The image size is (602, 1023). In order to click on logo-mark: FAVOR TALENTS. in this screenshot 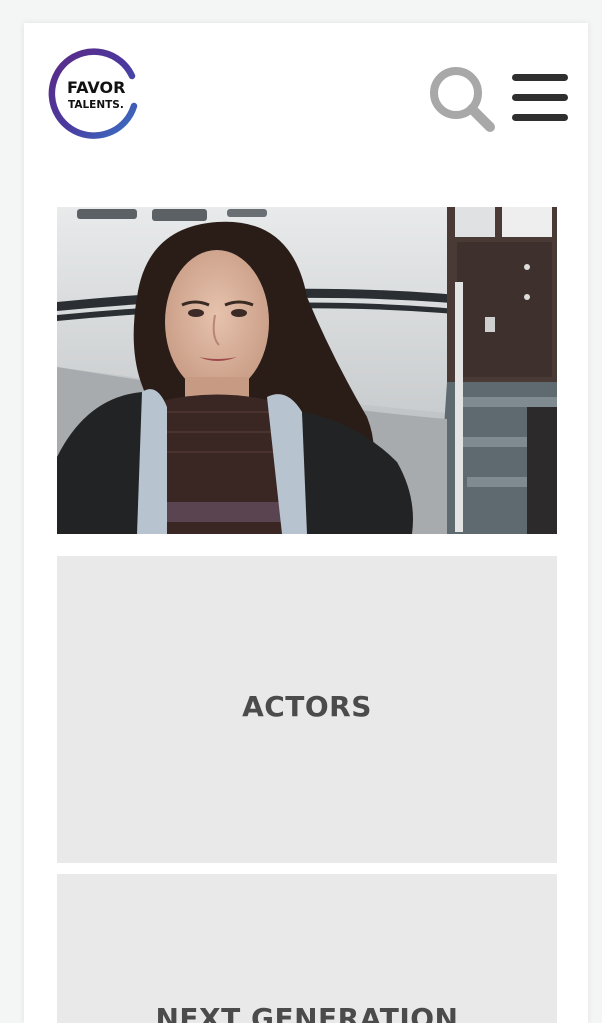, I will do `click(93, 93)`.